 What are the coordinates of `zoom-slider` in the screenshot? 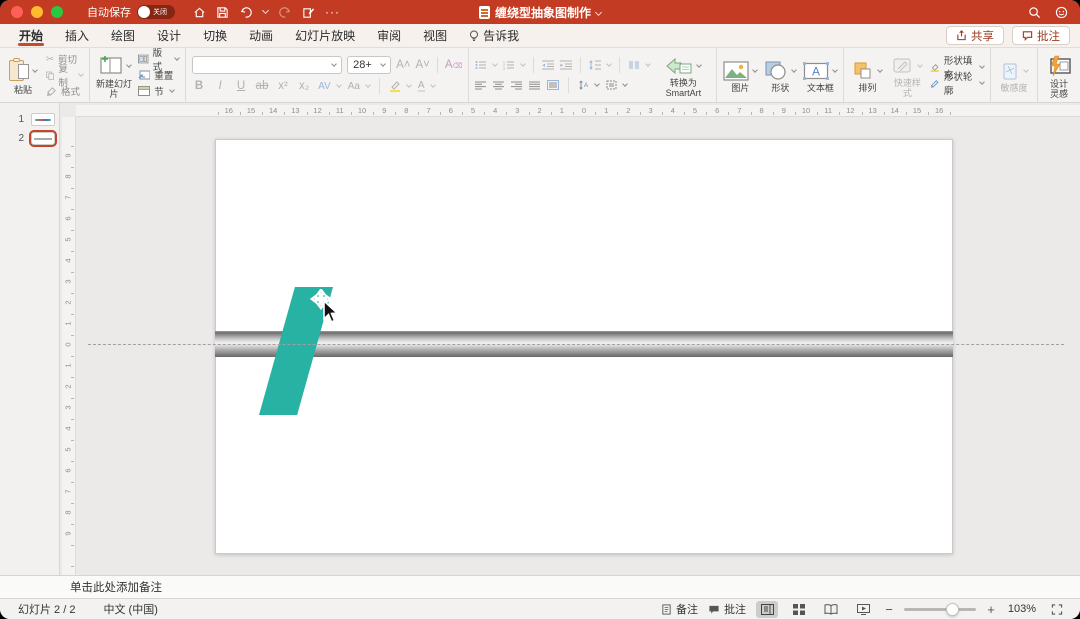 It's located at (940, 609).